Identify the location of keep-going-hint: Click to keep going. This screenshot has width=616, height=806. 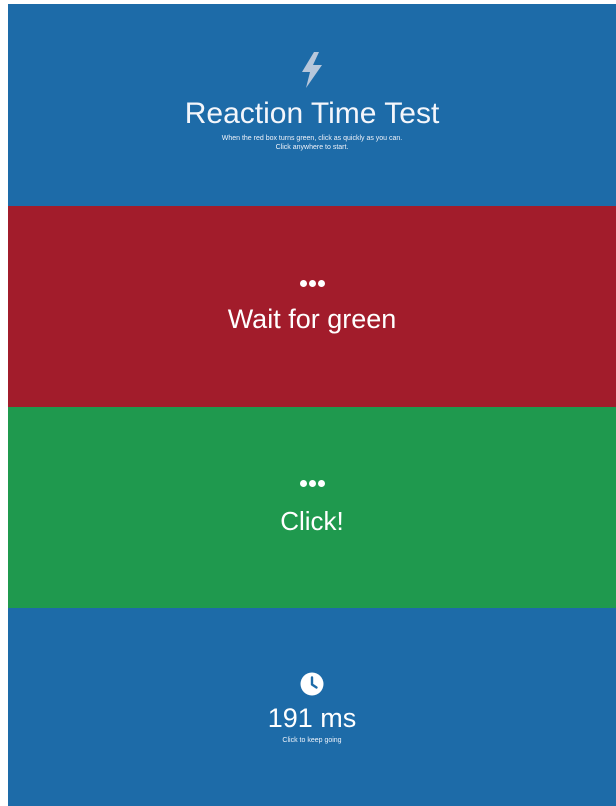
(312, 740).